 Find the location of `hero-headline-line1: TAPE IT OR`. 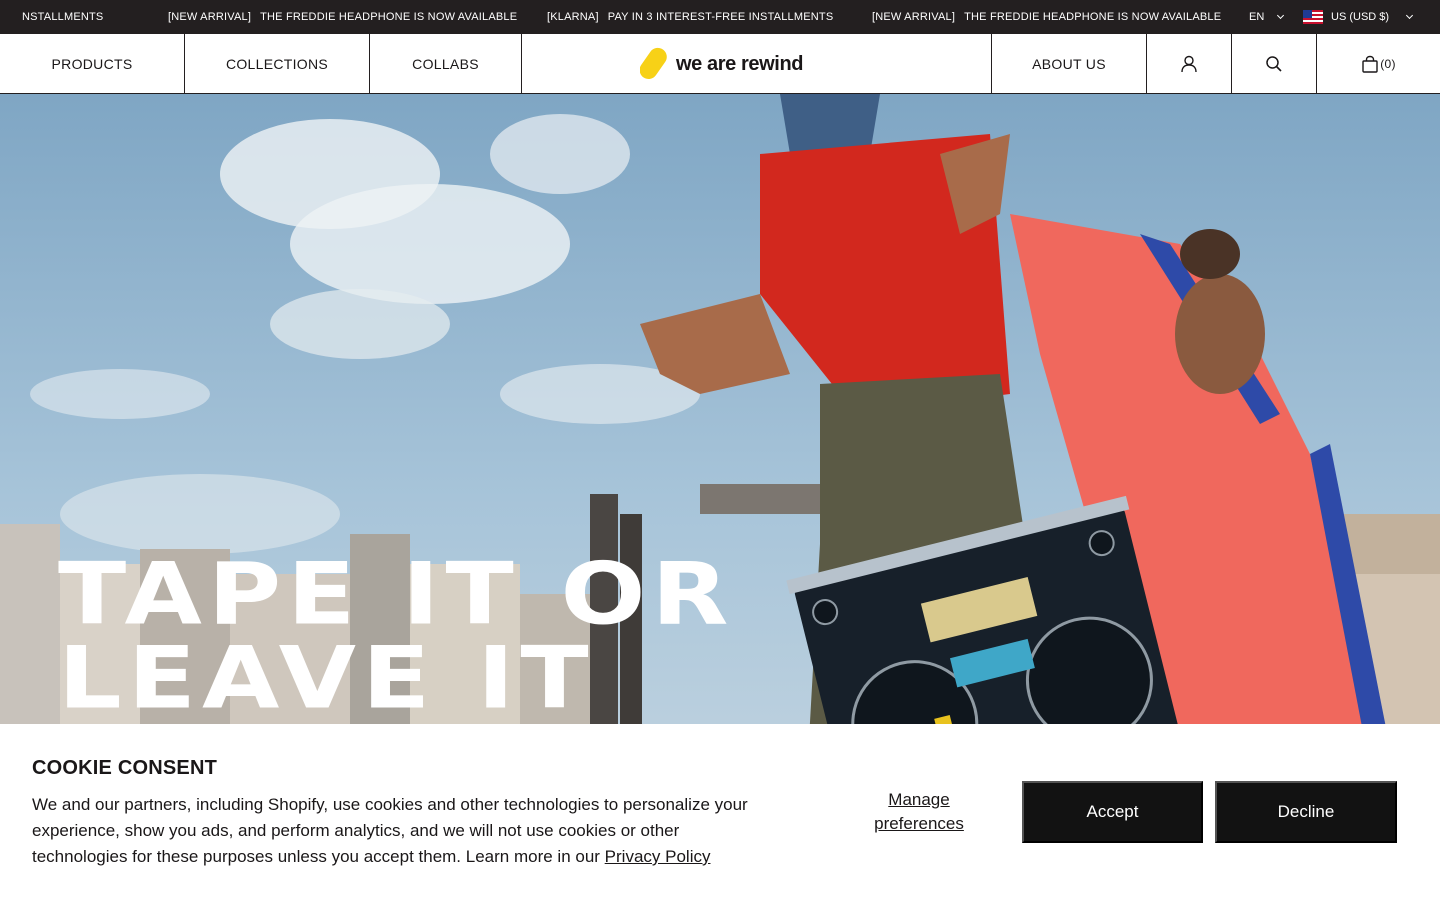

hero-headline-line1: TAPE IT OR is located at coordinates (396, 594).